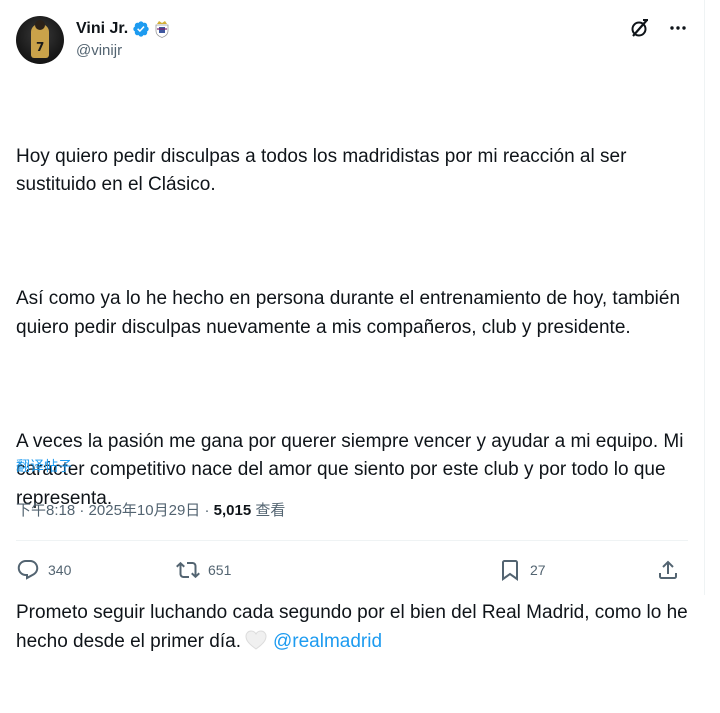  Describe the element at coordinates (162, 29) in the screenshot. I see `real-madrid-badge-icon` at that location.